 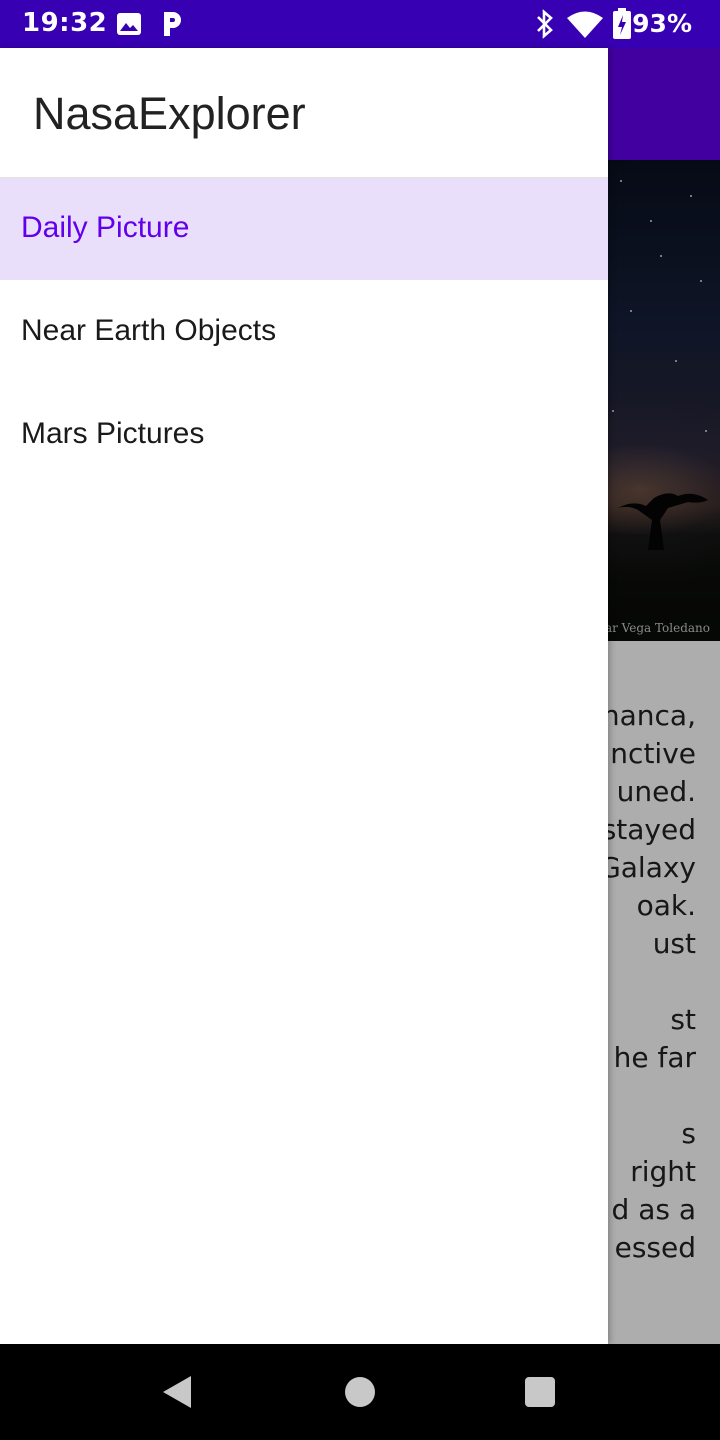 I want to click on battery-percentage: 93%, so click(x=662, y=23).